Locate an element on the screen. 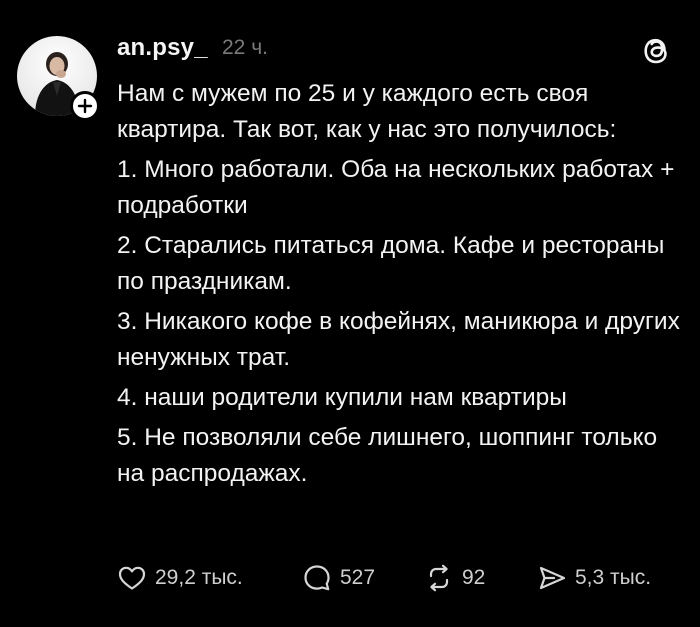  plus-icon is located at coordinates (85, 106).